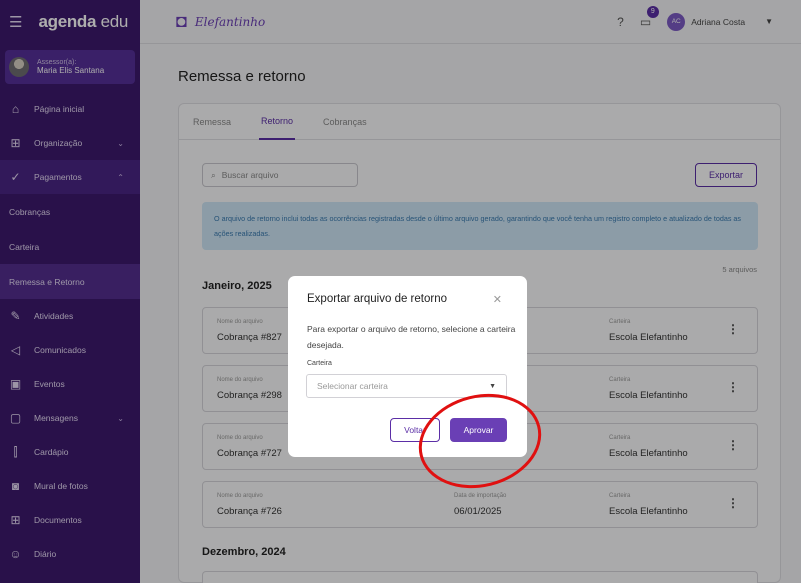  Describe the element at coordinates (497, 299) in the screenshot. I see `close-icon: ✕` at that location.